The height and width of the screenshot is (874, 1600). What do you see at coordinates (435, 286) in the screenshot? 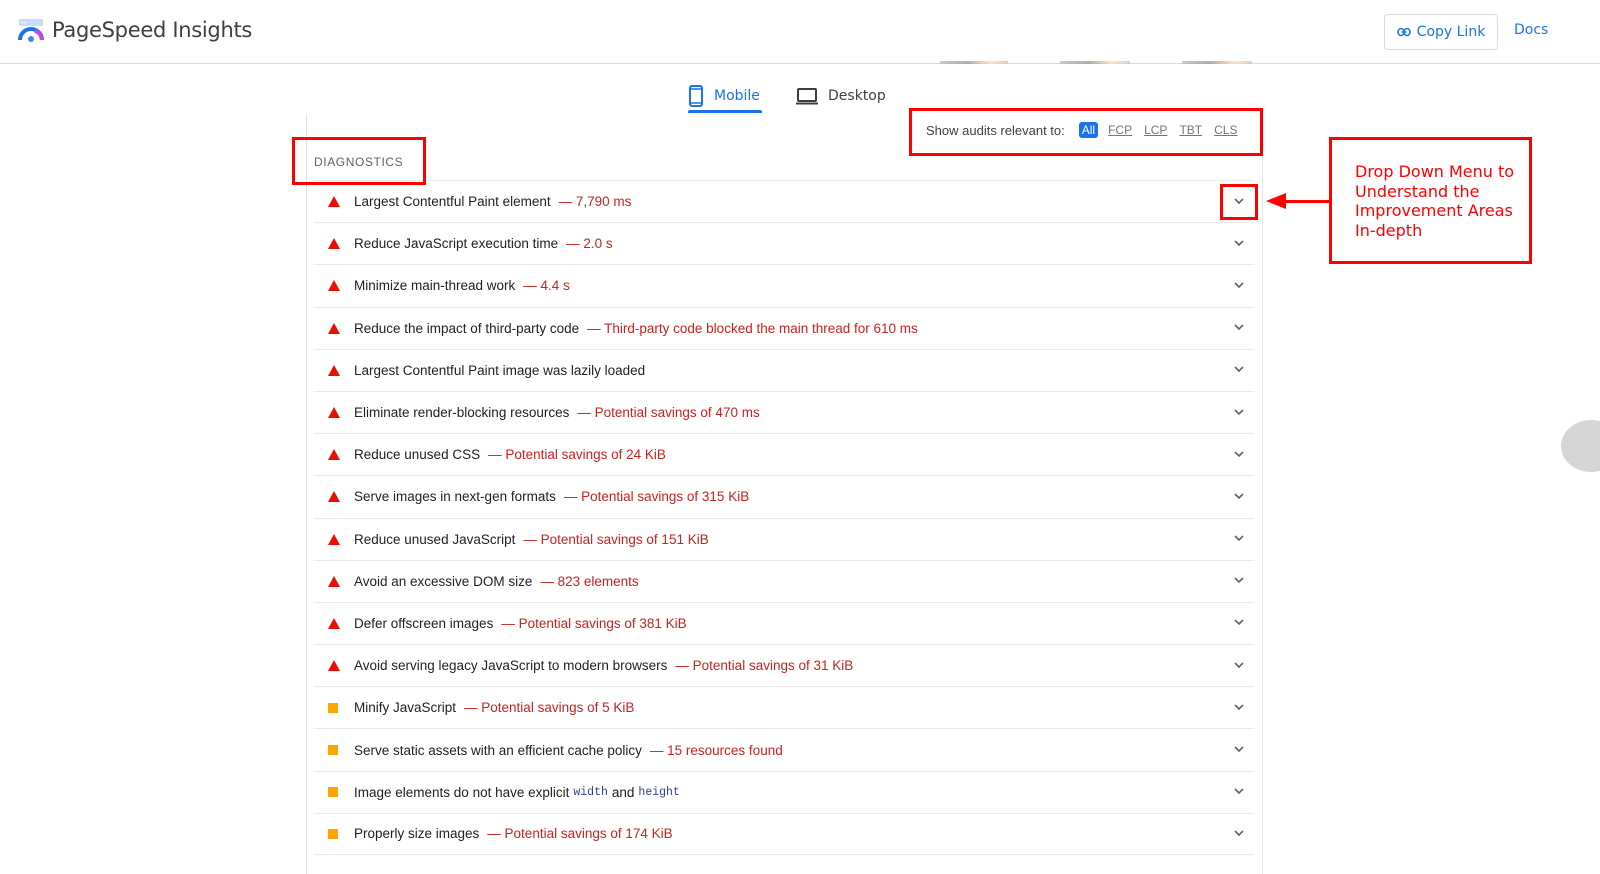
I see `audit-title: Minimize main-thread work` at bounding box center [435, 286].